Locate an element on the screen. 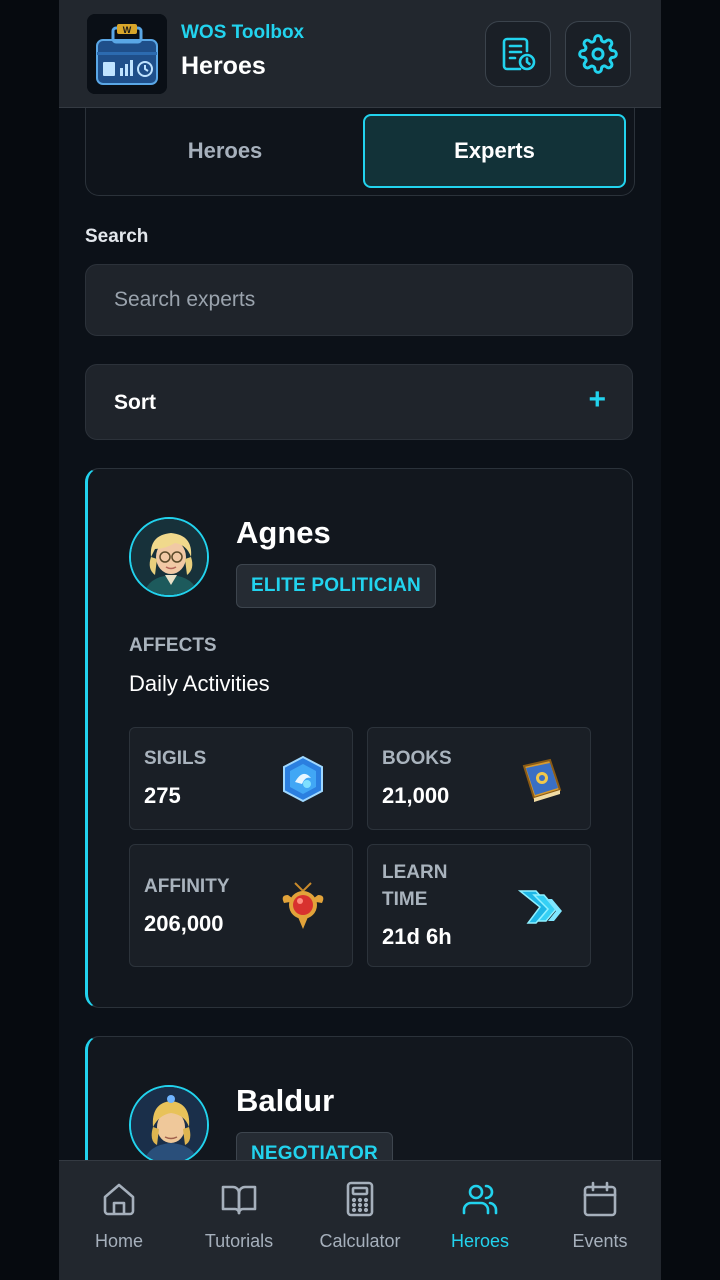  calendar-icon is located at coordinates (600, 1199).